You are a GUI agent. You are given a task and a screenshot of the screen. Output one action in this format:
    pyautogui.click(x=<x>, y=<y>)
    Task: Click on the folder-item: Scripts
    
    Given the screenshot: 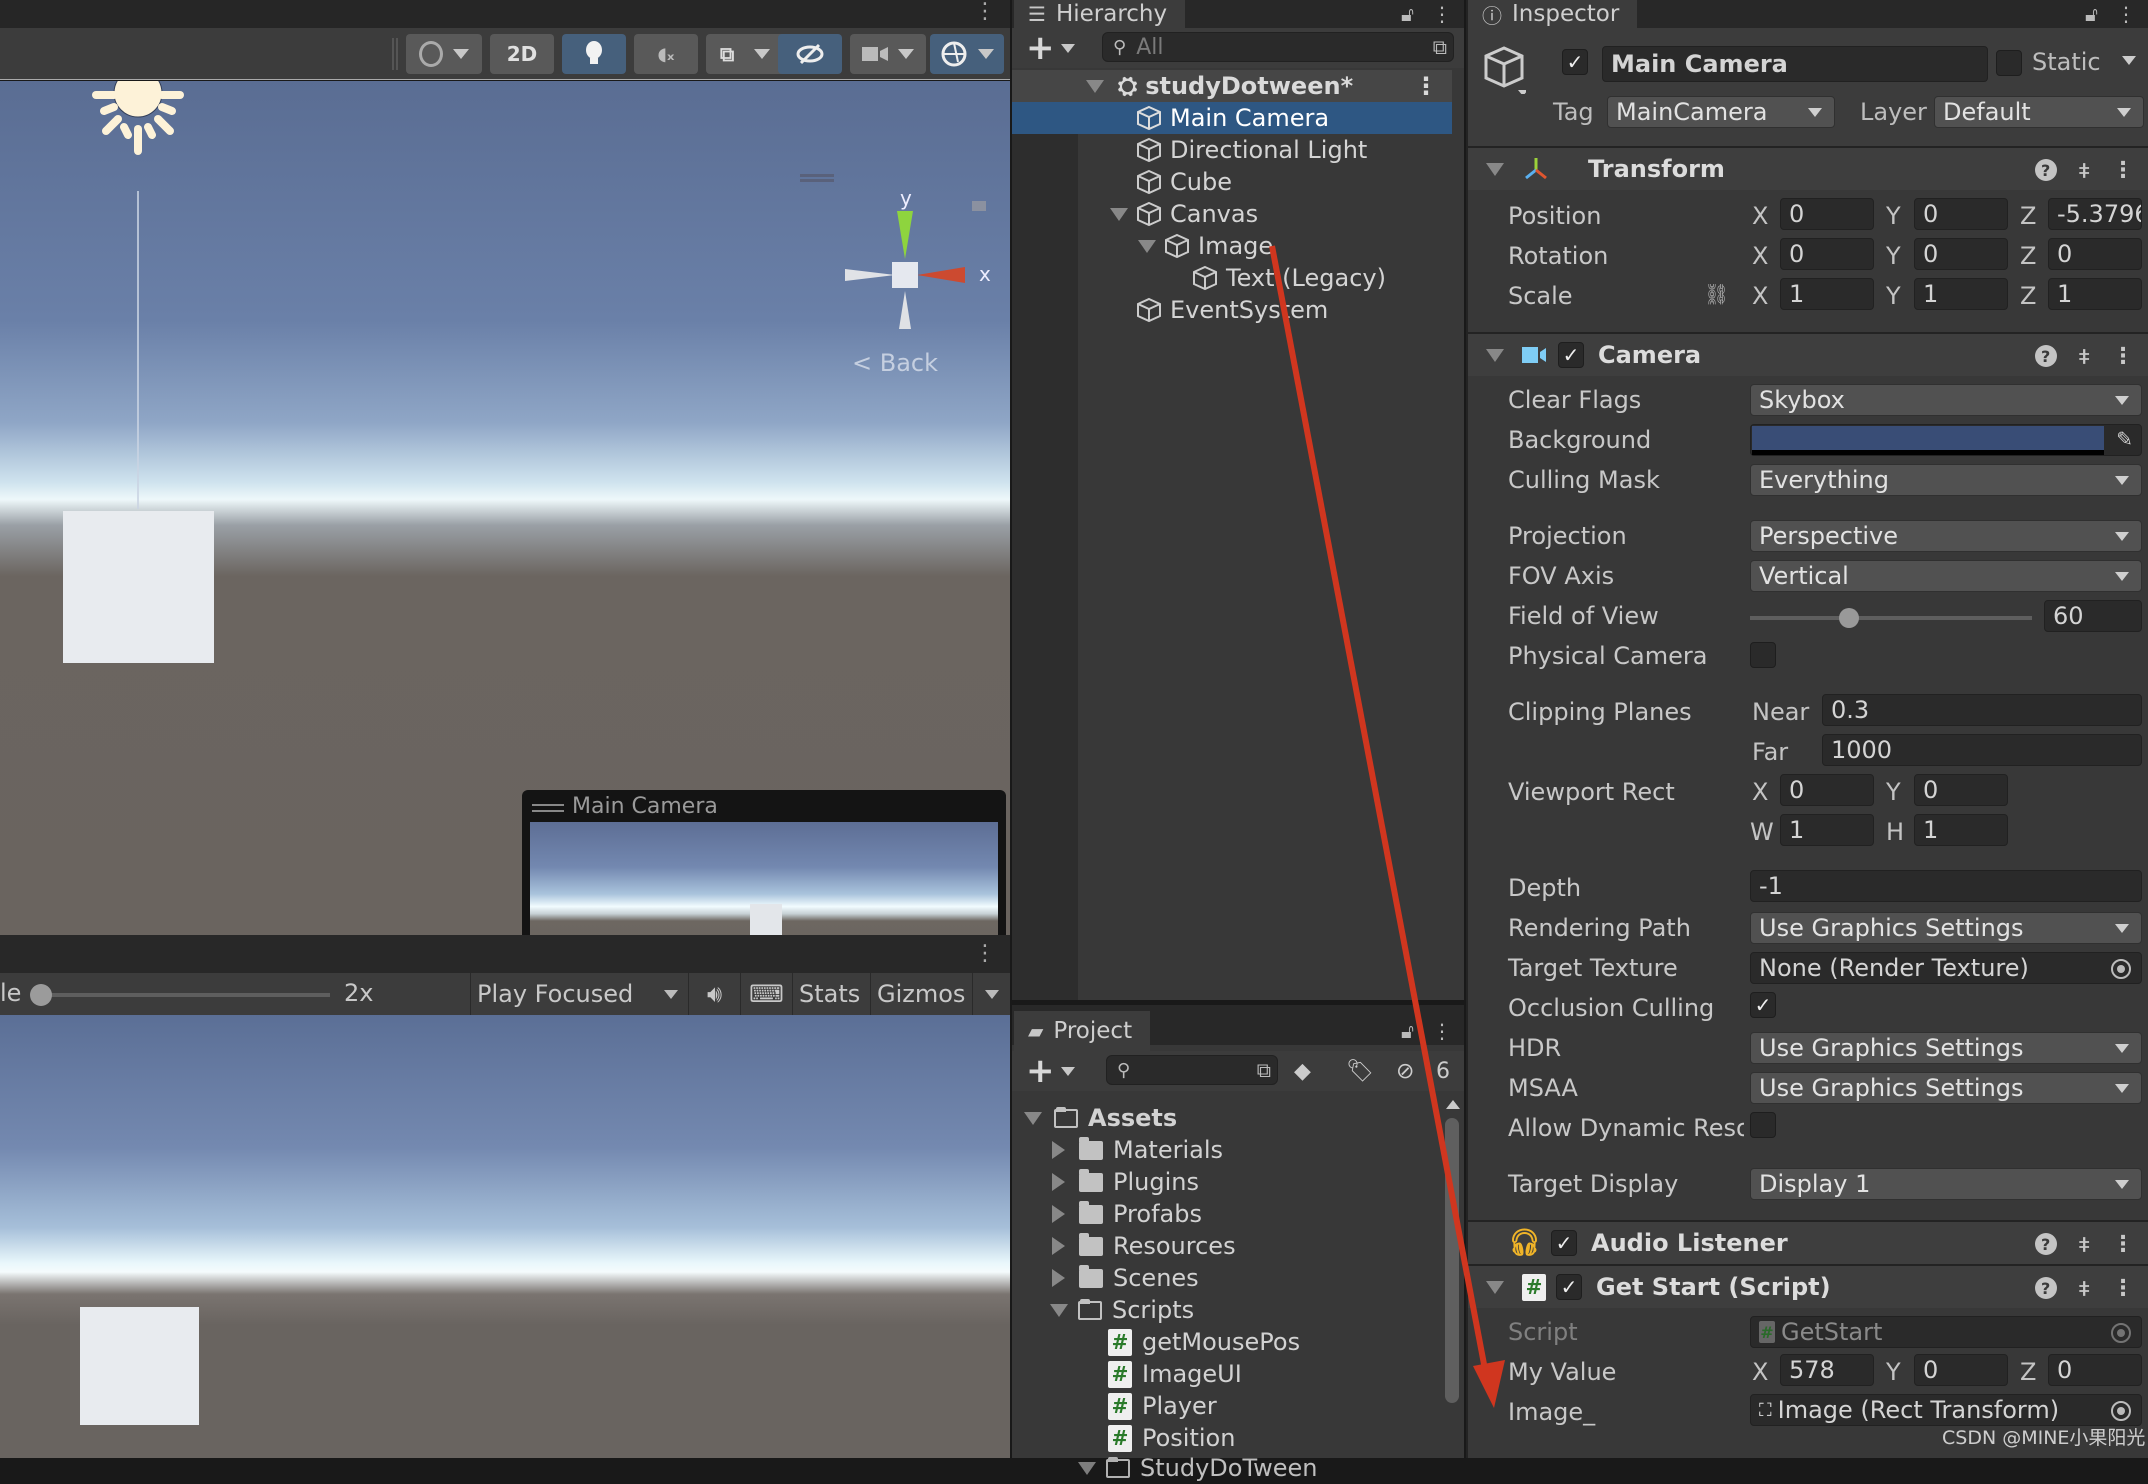 What is the action you would take?
    pyautogui.click(x=1122, y=1310)
    